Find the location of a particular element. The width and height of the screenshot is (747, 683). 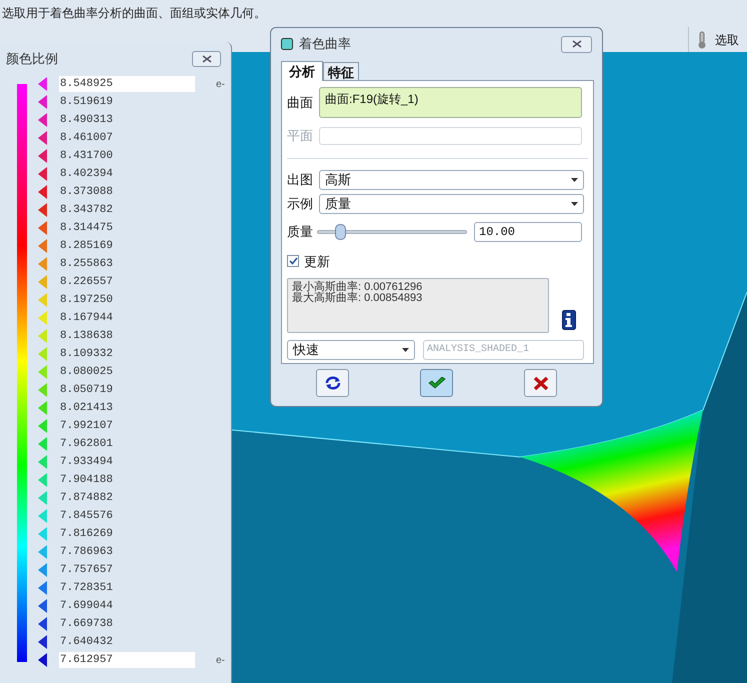

close-icon is located at coordinates (577, 44).